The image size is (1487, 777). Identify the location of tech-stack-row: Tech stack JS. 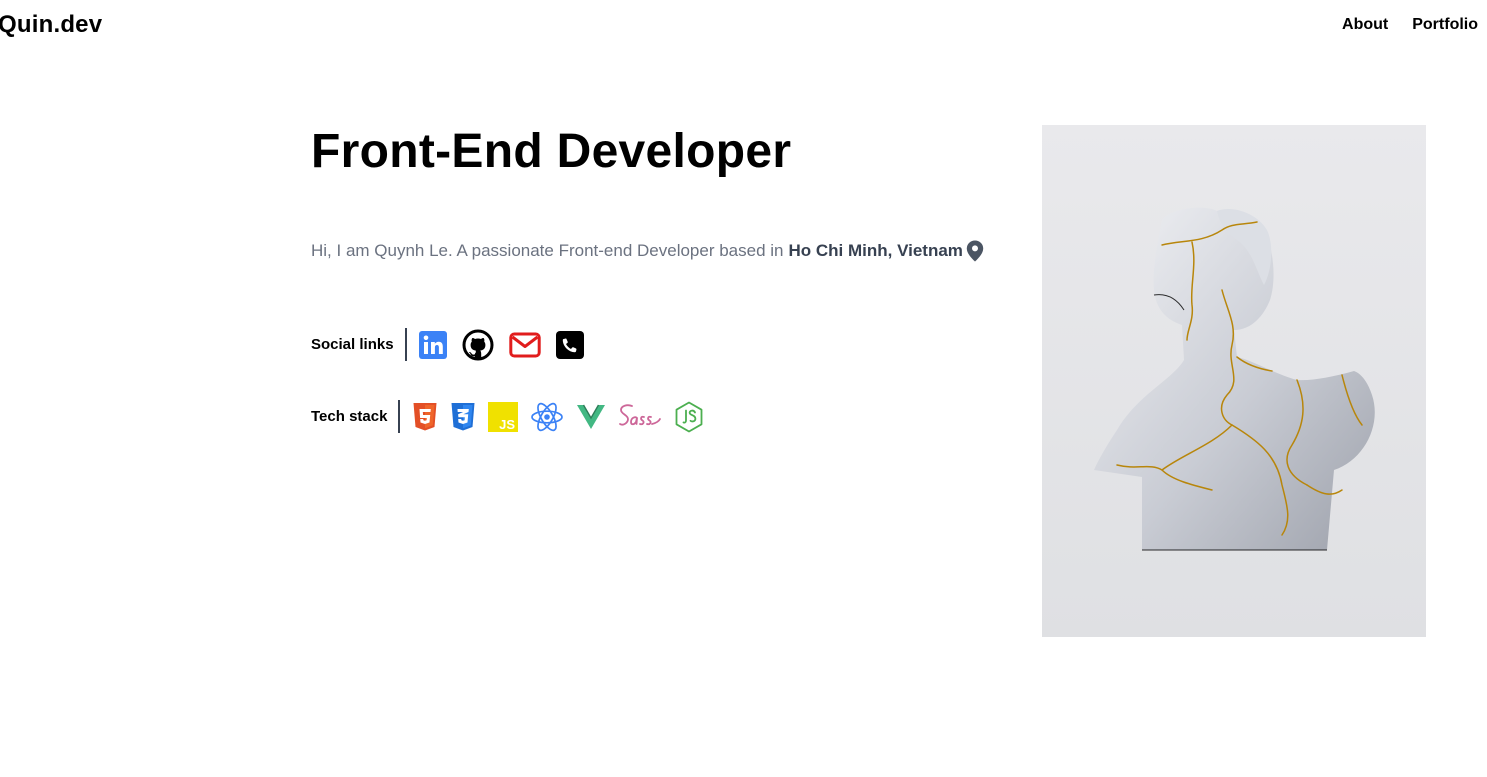
(507, 416).